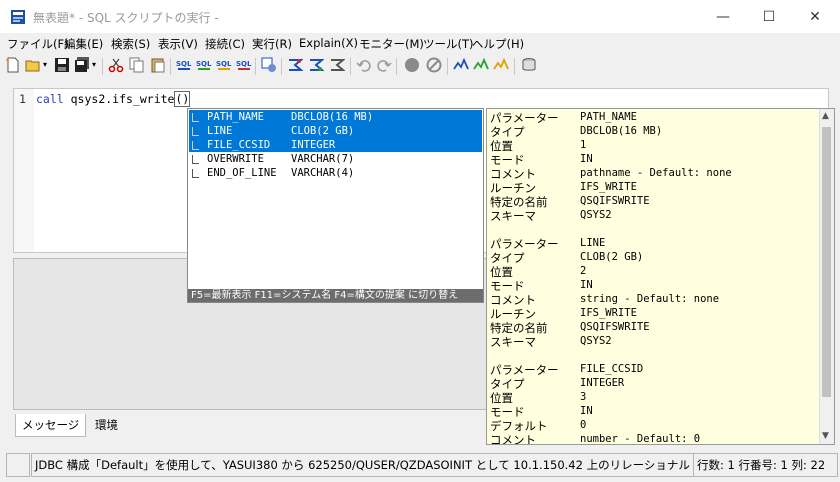 The height and width of the screenshot is (482, 840). I want to click on autocomplete-item: END_OF_LINE VARCHAR(4), so click(335, 173).